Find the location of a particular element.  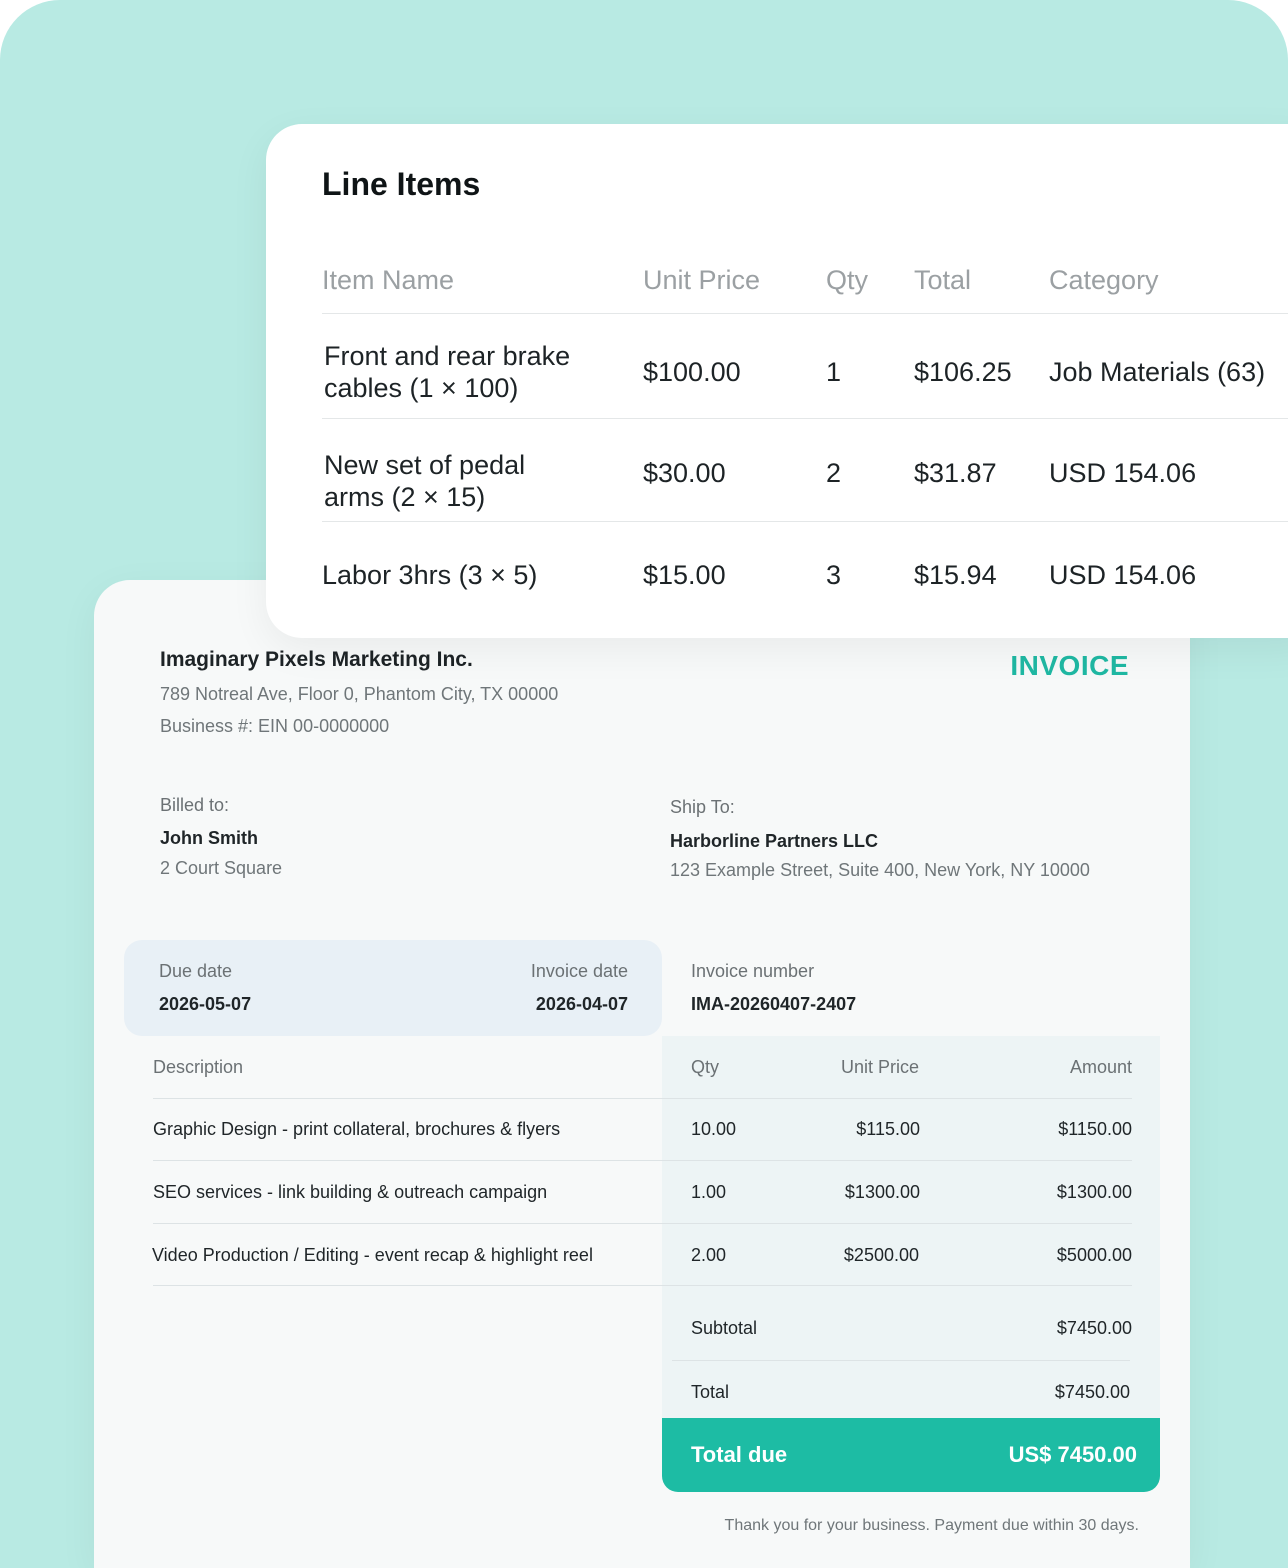

dates-panel is located at coordinates (393, 988).